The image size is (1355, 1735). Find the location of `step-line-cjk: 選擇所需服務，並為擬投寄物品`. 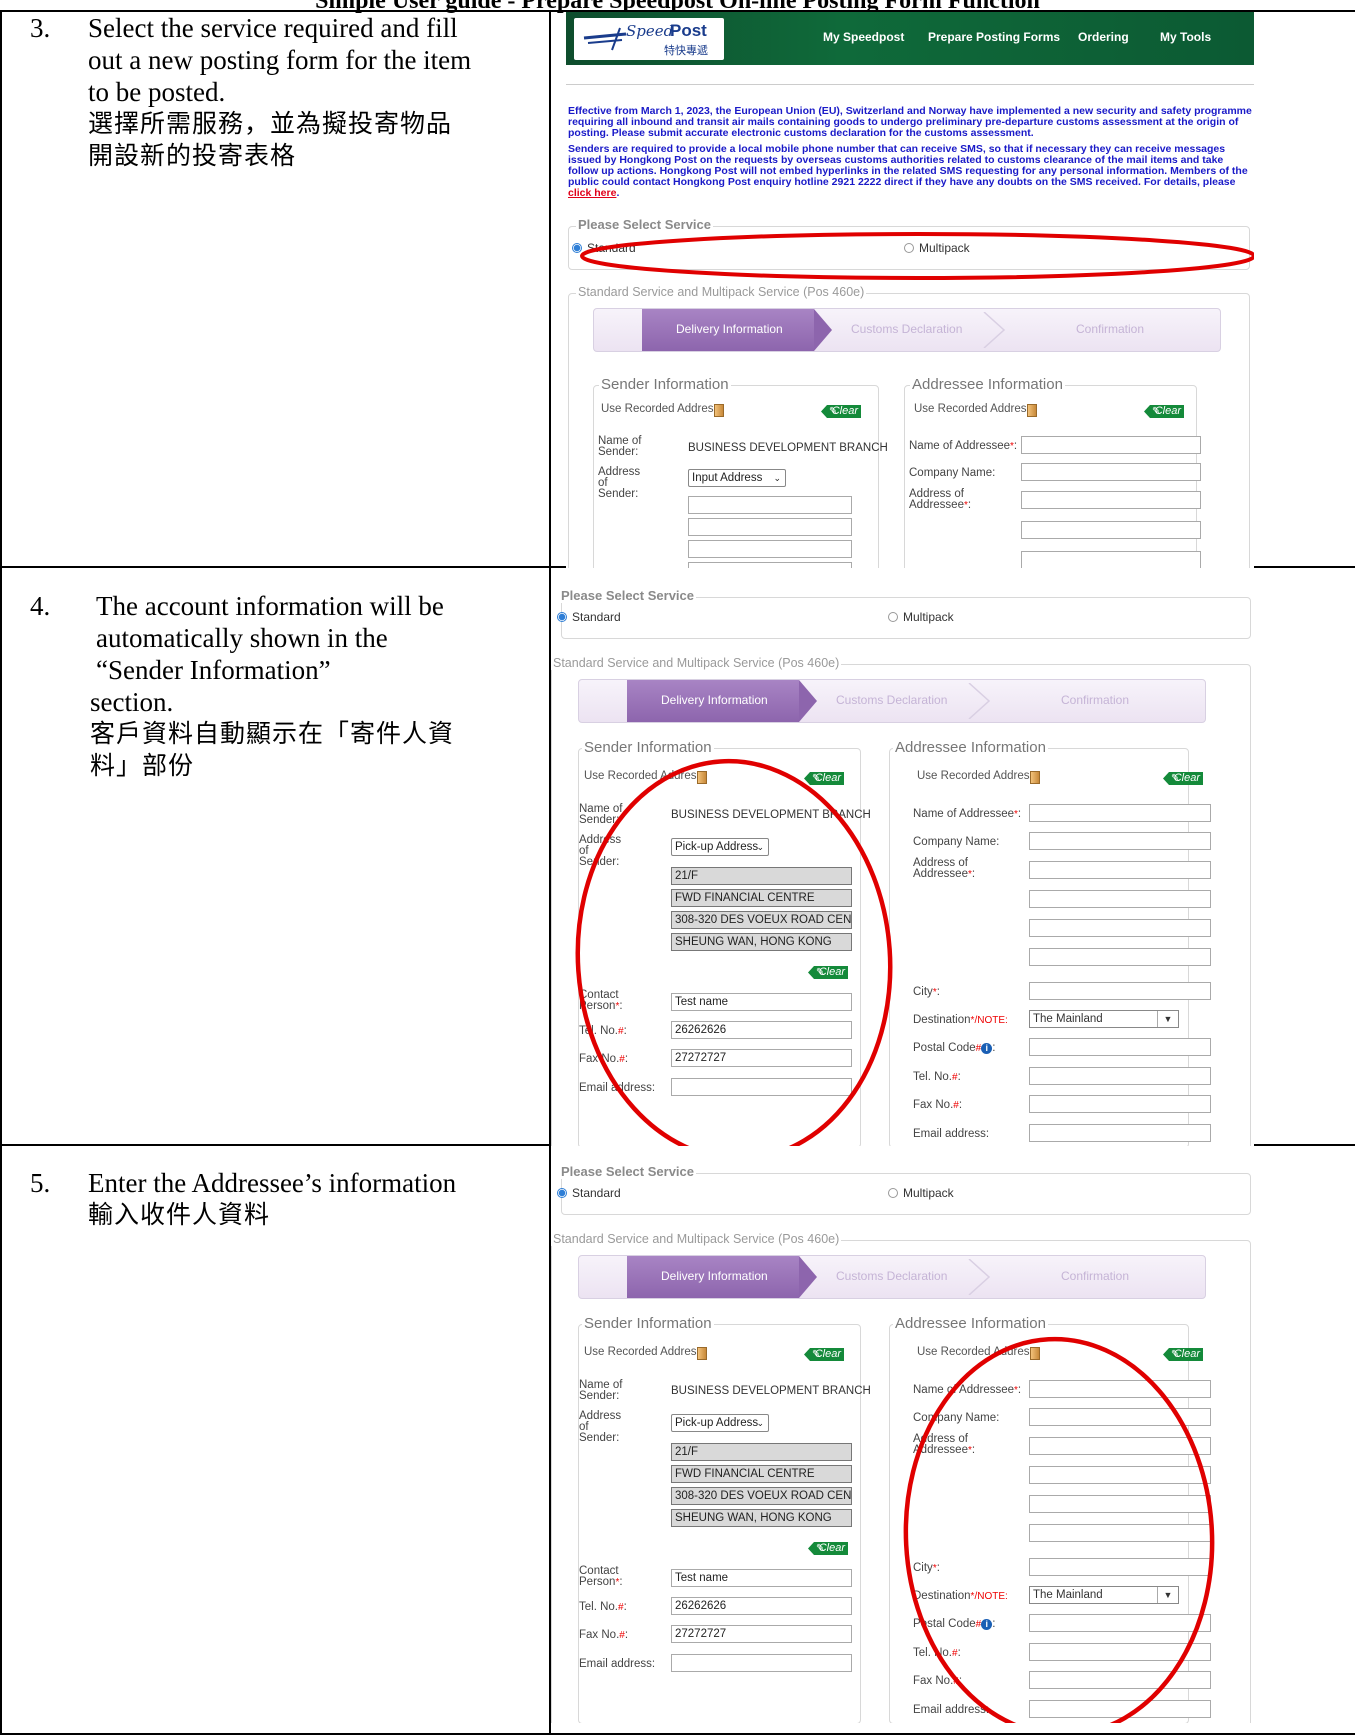

step-line-cjk: 選擇所需服務，並為擬投寄物品 is located at coordinates (270, 123).